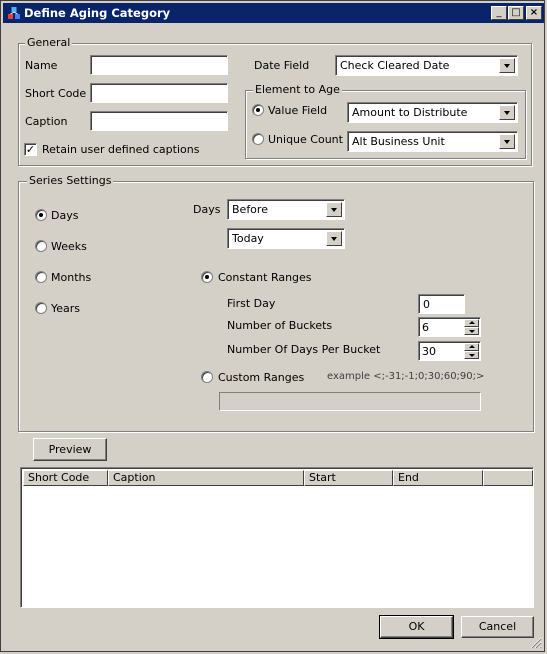 This screenshot has height=654, width=547. What do you see at coordinates (71, 277) in the screenshot?
I see `period-label-months: Months` at bounding box center [71, 277].